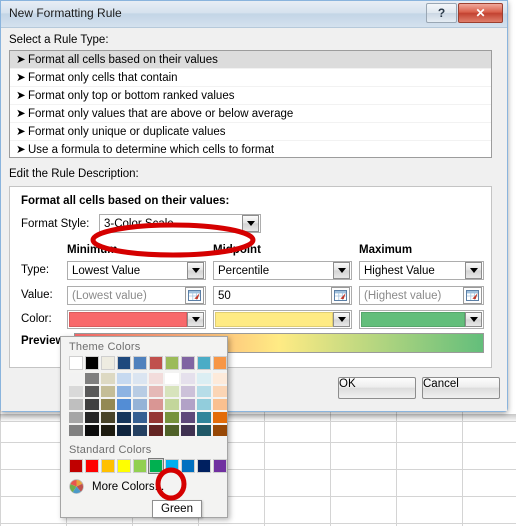 Image resolution: width=516 pixels, height=526 pixels. I want to click on help-icon: ?, so click(441, 13).